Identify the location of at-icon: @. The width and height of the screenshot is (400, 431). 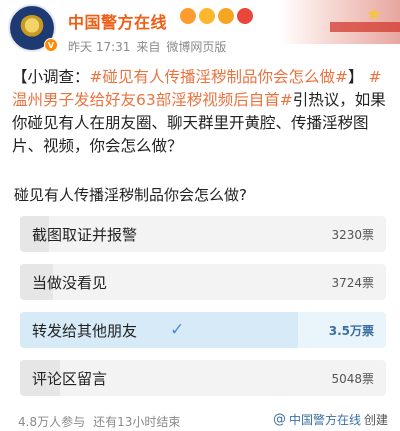
(279, 419).